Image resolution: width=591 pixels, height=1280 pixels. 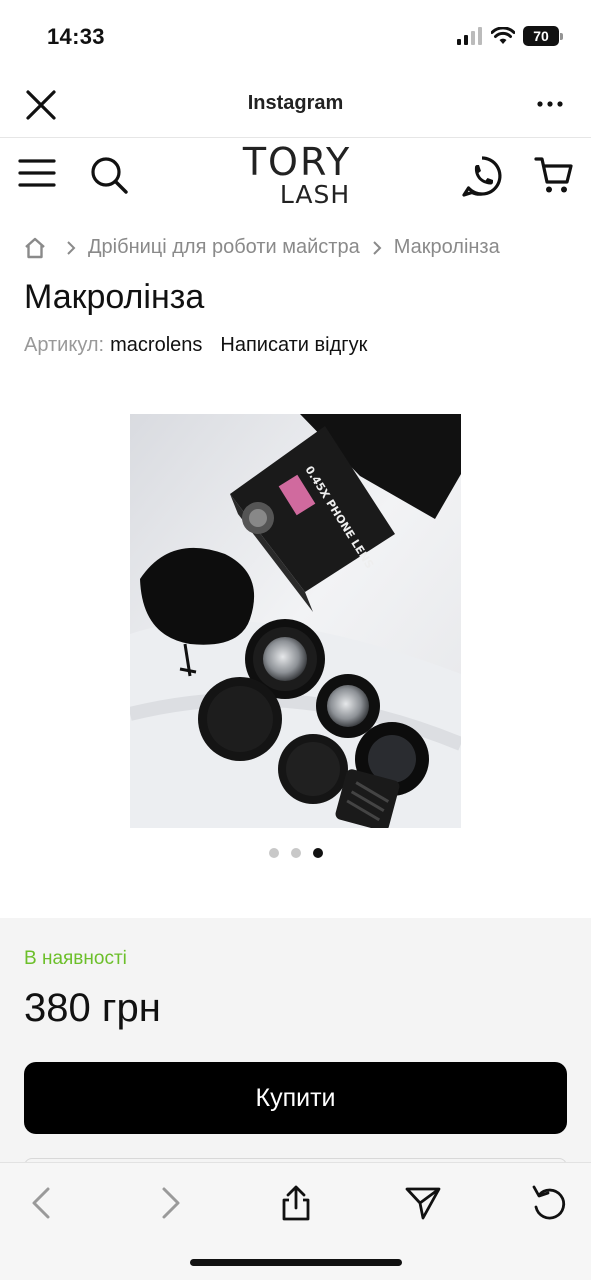 I want to click on phone-icon, so click(x=482, y=176).